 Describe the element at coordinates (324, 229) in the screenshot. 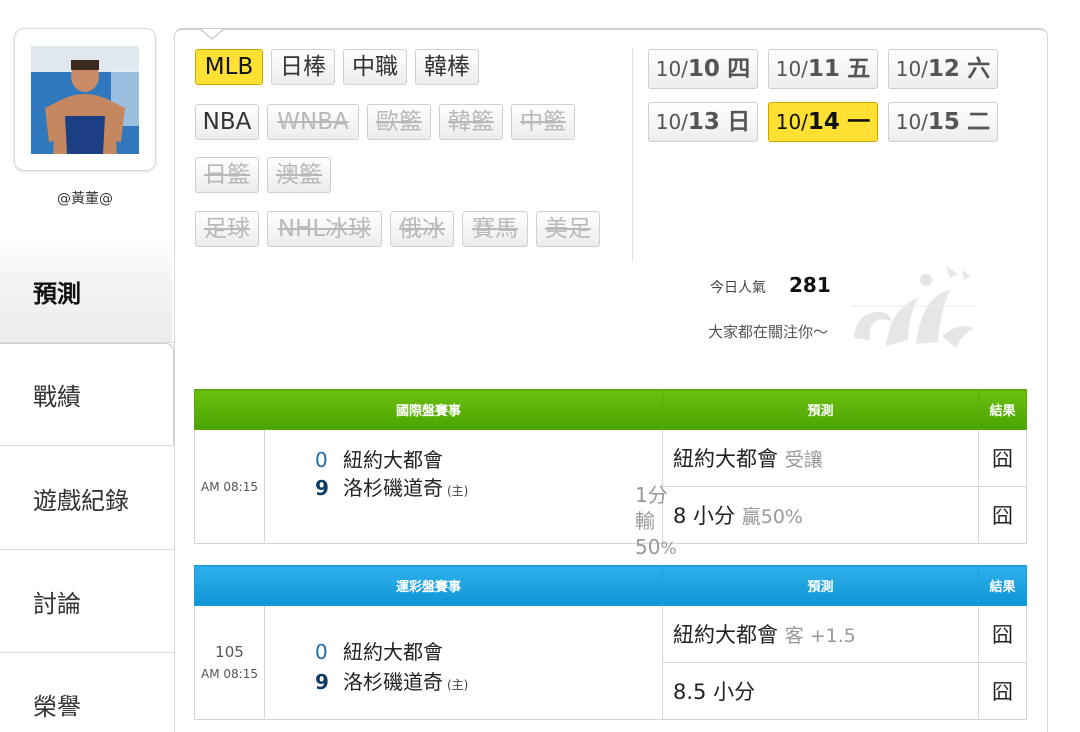

I see `sport-button-nhl: NHL冰球` at that location.